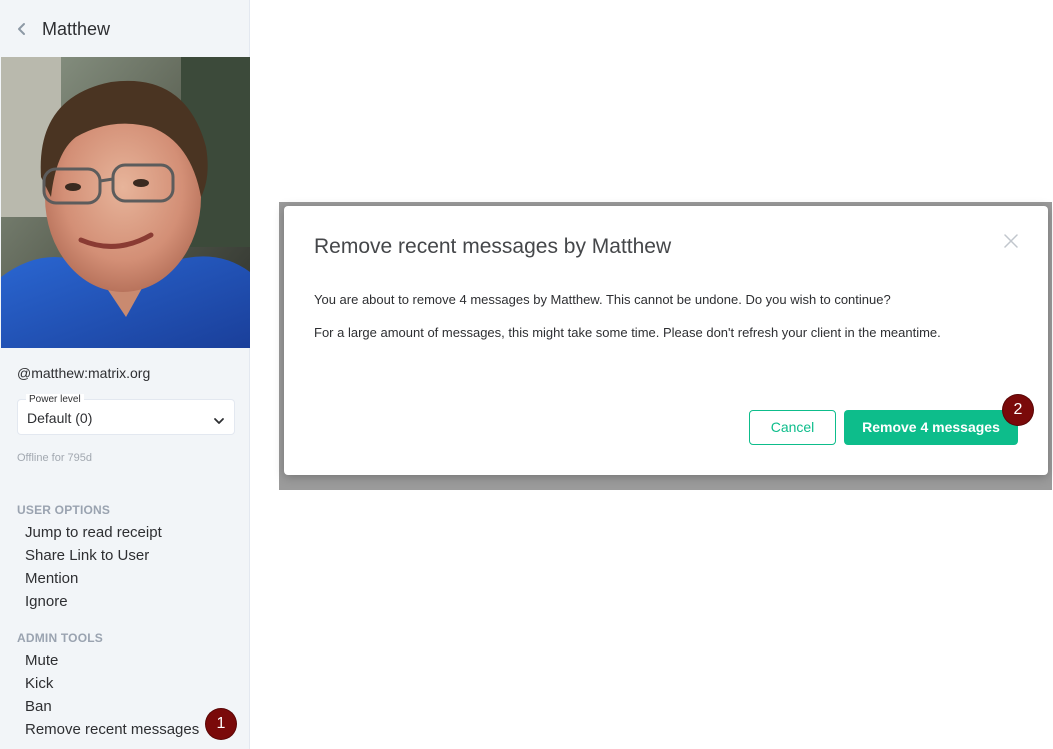  What do you see at coordinates (46, 602) in the screenshot?
I see `ignore-button: Ignore` at bounding box center [46, 602].